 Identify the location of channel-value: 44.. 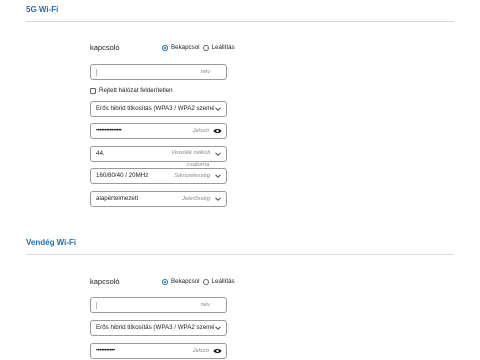
(100, 153).